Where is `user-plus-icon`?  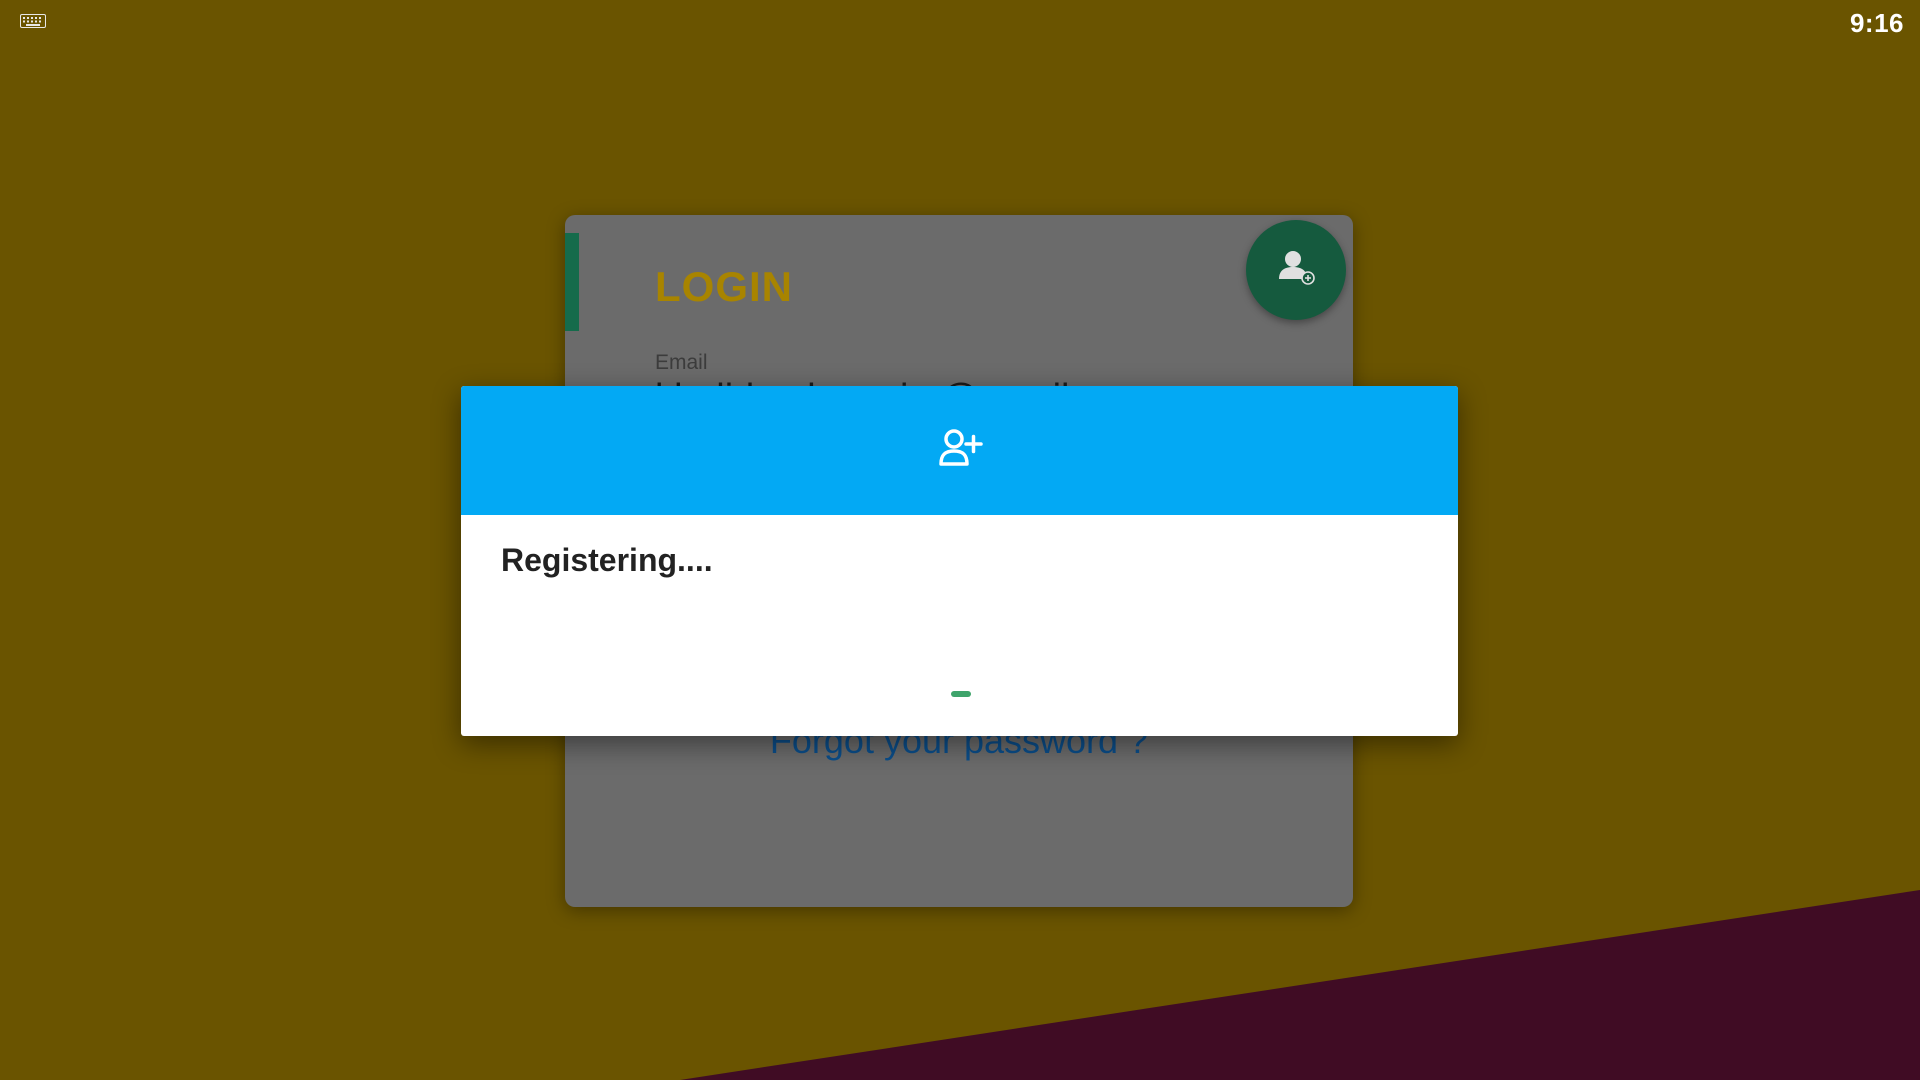 user-plus-icon is located at coordinates (960, 450).